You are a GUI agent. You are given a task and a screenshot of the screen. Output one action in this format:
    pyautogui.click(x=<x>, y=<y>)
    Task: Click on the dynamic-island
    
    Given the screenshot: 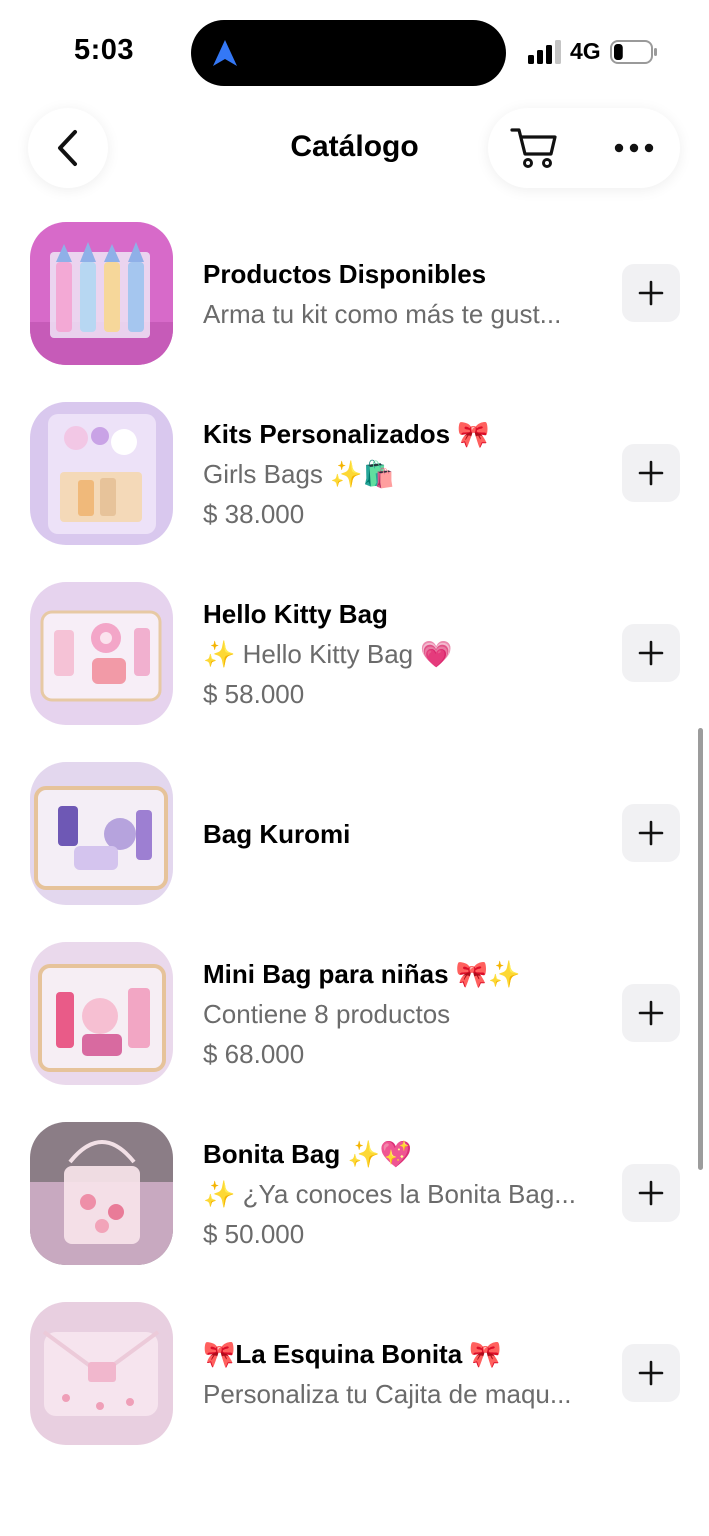 What is the action you would take?
    pyautogui.click(x=348, y=53)
    